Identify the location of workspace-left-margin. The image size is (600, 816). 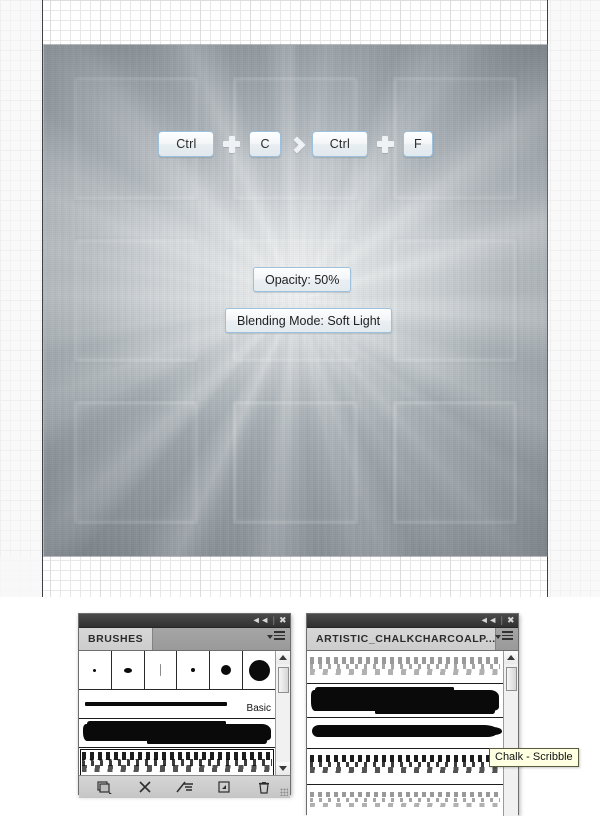
(21, 298).